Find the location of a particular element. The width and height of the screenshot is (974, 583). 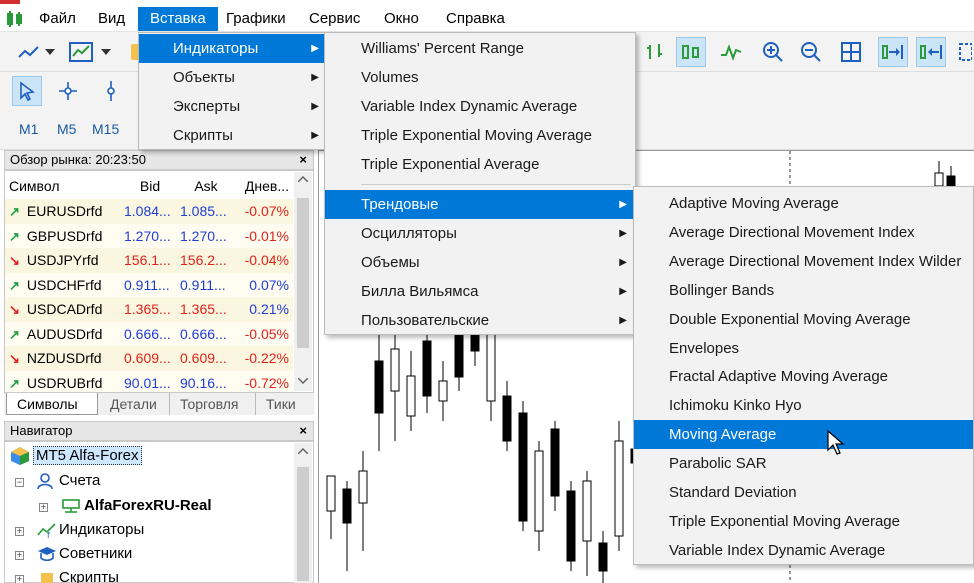

menu-item-recent: Triple Exponential Average is located at coordinates (480, 164).